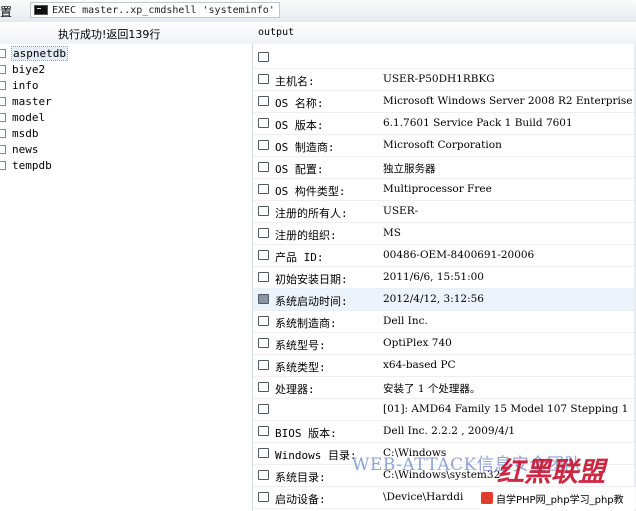  I want to click on database-item: info, so click(19, 85).